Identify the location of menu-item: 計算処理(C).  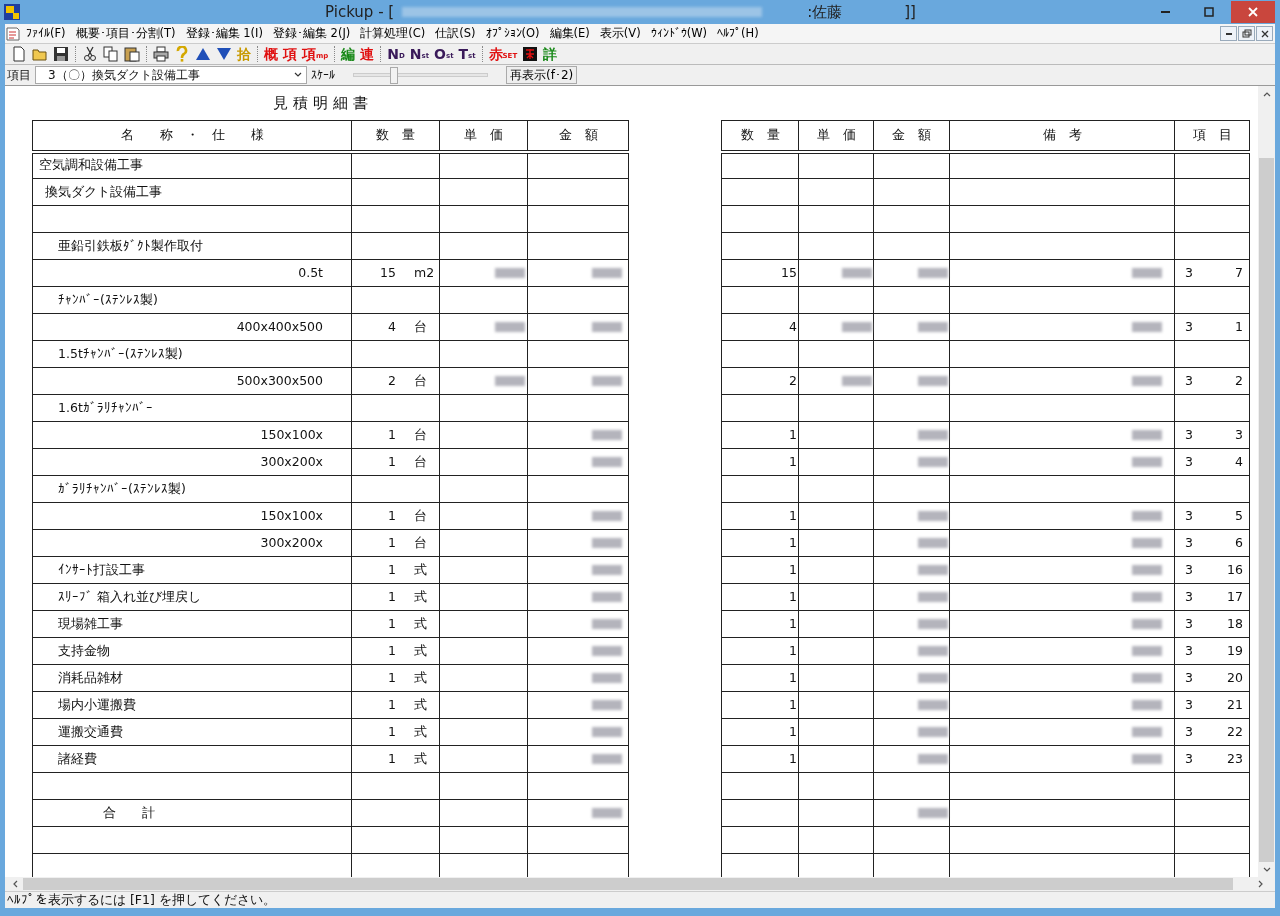
(393, 33).